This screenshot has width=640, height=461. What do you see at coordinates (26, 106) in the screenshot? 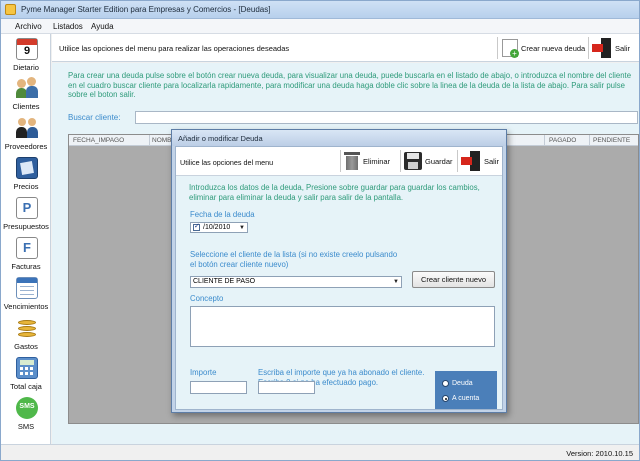
I see `sidebar-item-label: Clientes` at bounding box center [26, 106].